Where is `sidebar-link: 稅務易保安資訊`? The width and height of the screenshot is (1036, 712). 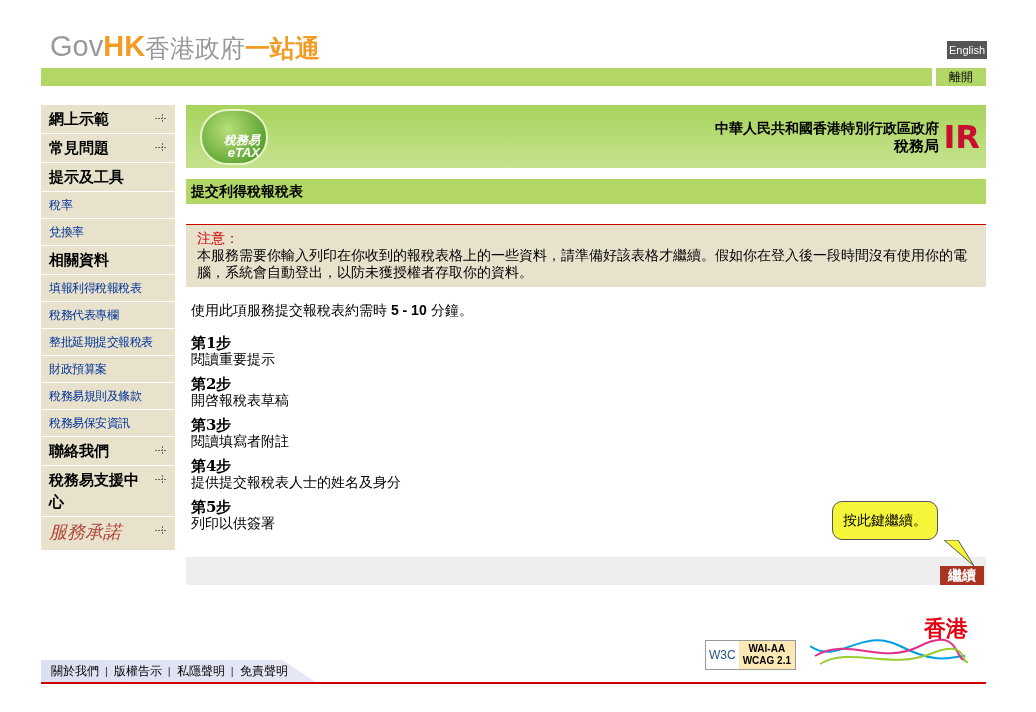
sidebar-link: 稅務易保安資訊 is located at coordinates (108, 423).